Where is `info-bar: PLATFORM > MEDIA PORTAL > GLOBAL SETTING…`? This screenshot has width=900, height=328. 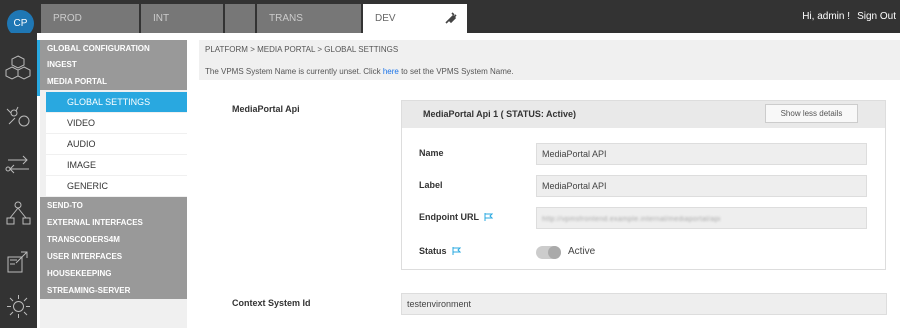 info-bar: PLATFORM > MEDIA PORTAL > GLOBAL SETTING… is located at coordinates (549, 60).